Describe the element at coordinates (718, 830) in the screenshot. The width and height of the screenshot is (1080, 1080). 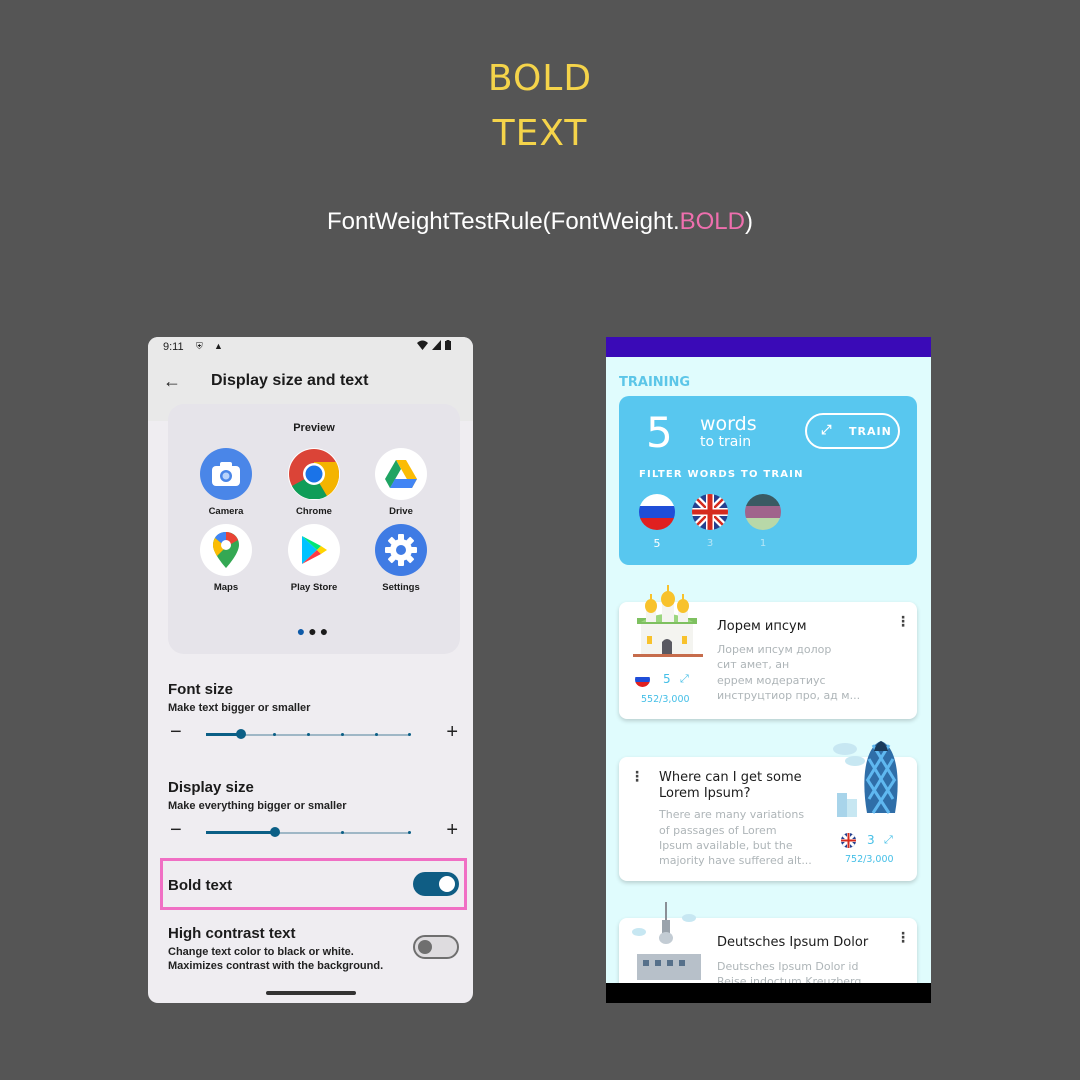
I see `card-desc-line: of passages of Lorem` at that location.